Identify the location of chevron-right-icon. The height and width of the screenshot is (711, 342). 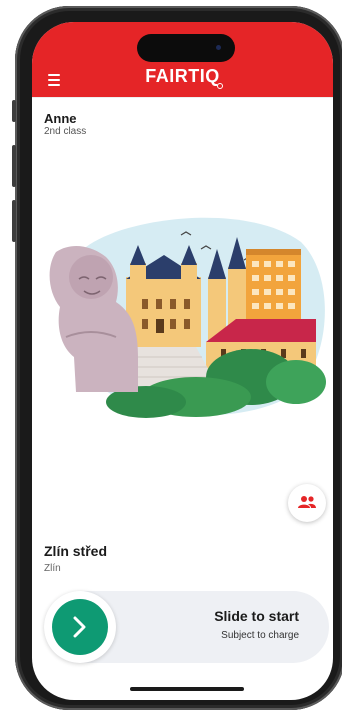
(79, 627).